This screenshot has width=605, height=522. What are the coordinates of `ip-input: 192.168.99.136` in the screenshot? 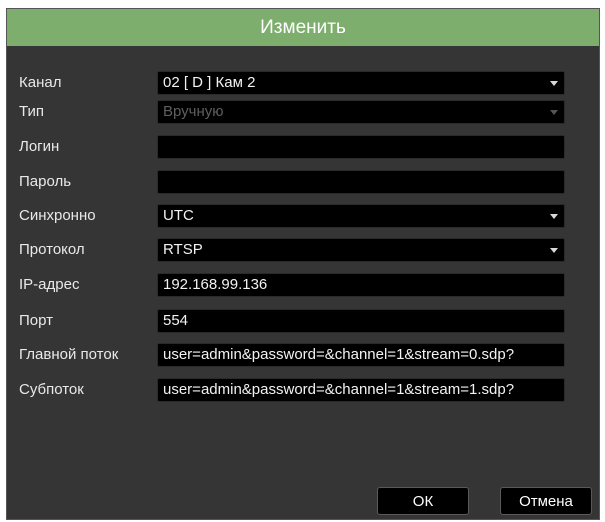 It's located at (361, 285).